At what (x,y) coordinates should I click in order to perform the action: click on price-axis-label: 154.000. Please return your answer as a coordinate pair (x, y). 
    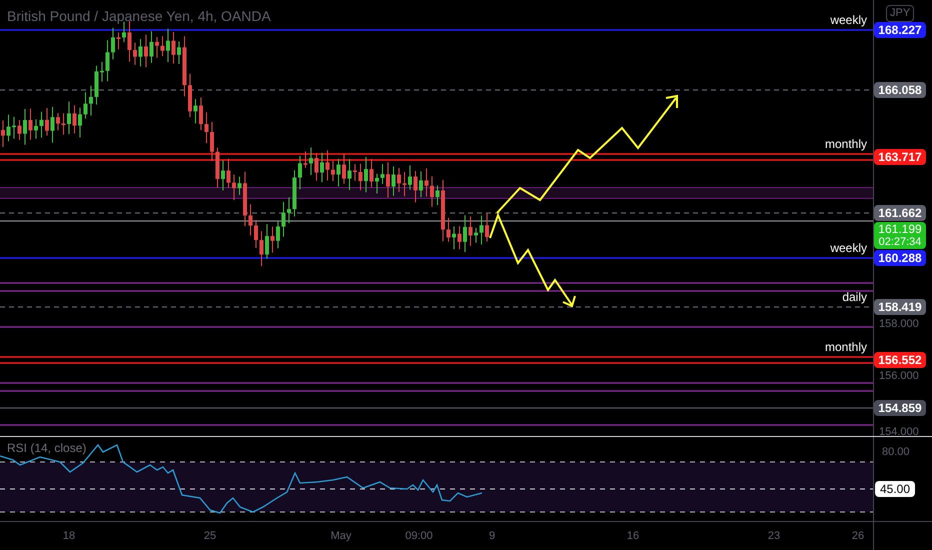
    Looking at the image, I should click on (899, 432).